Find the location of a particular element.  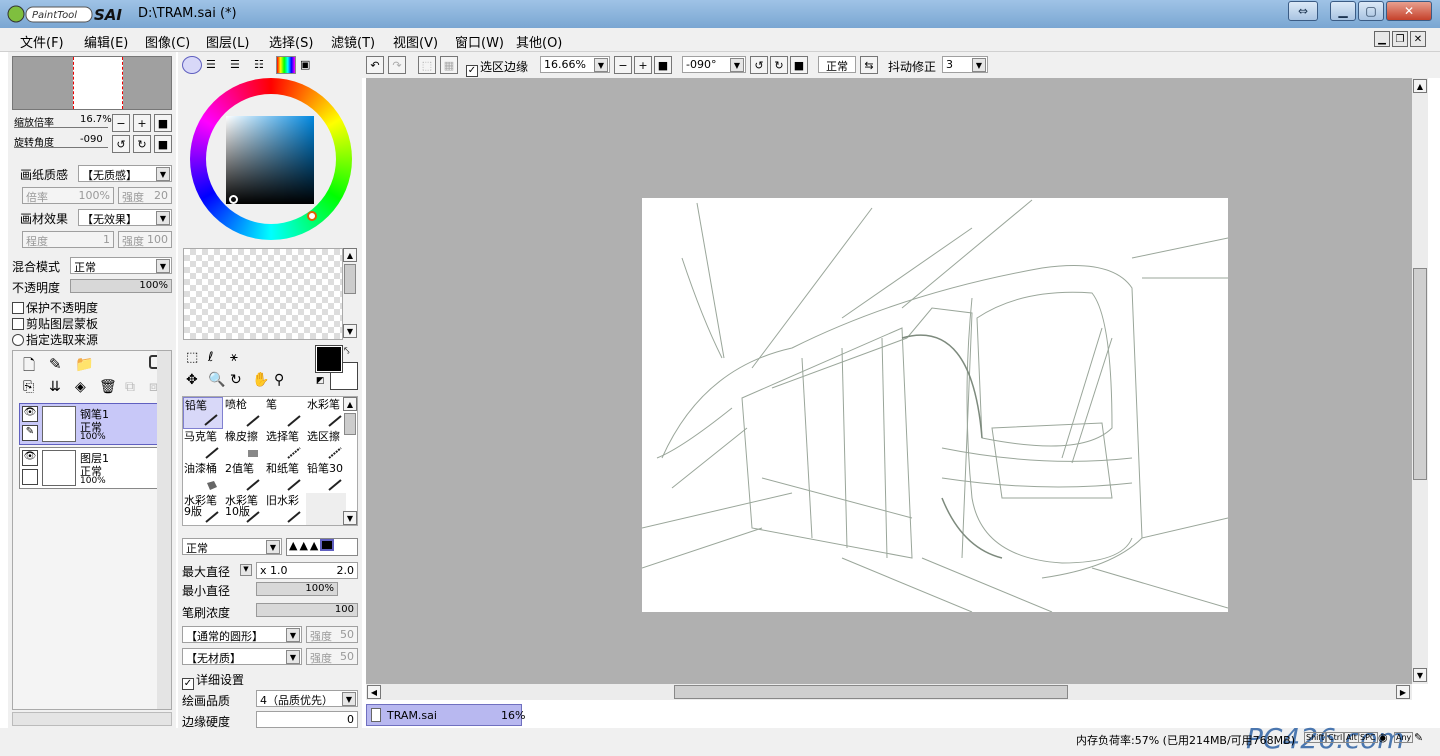

swatch-tab-icon is located at coordinates (286, 65).